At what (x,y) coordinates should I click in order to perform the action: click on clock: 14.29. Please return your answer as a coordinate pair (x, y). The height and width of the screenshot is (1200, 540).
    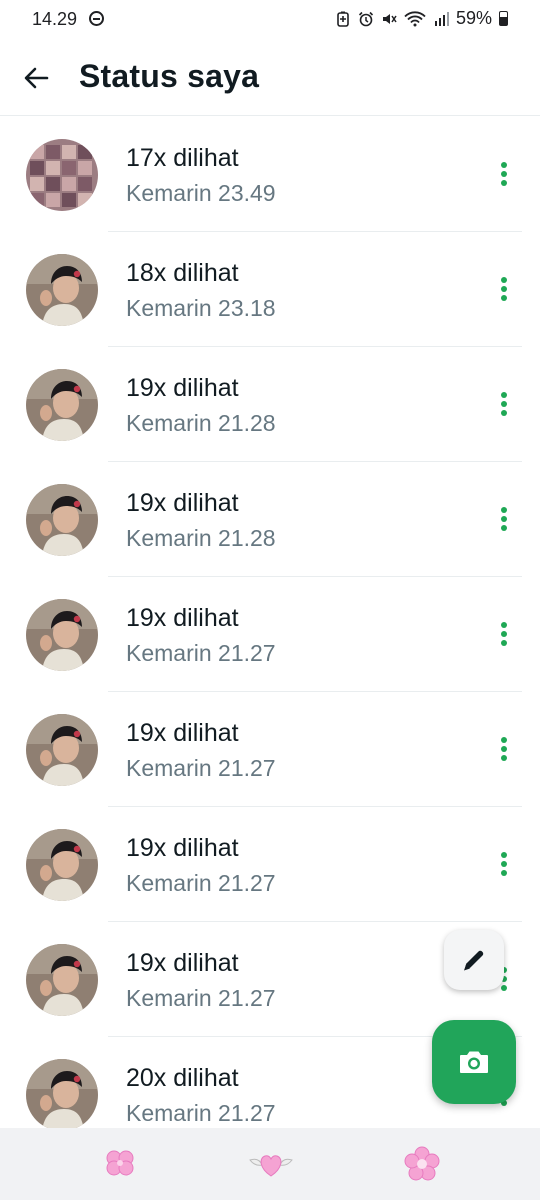
    Looking at the image, I should click on (55, 19).